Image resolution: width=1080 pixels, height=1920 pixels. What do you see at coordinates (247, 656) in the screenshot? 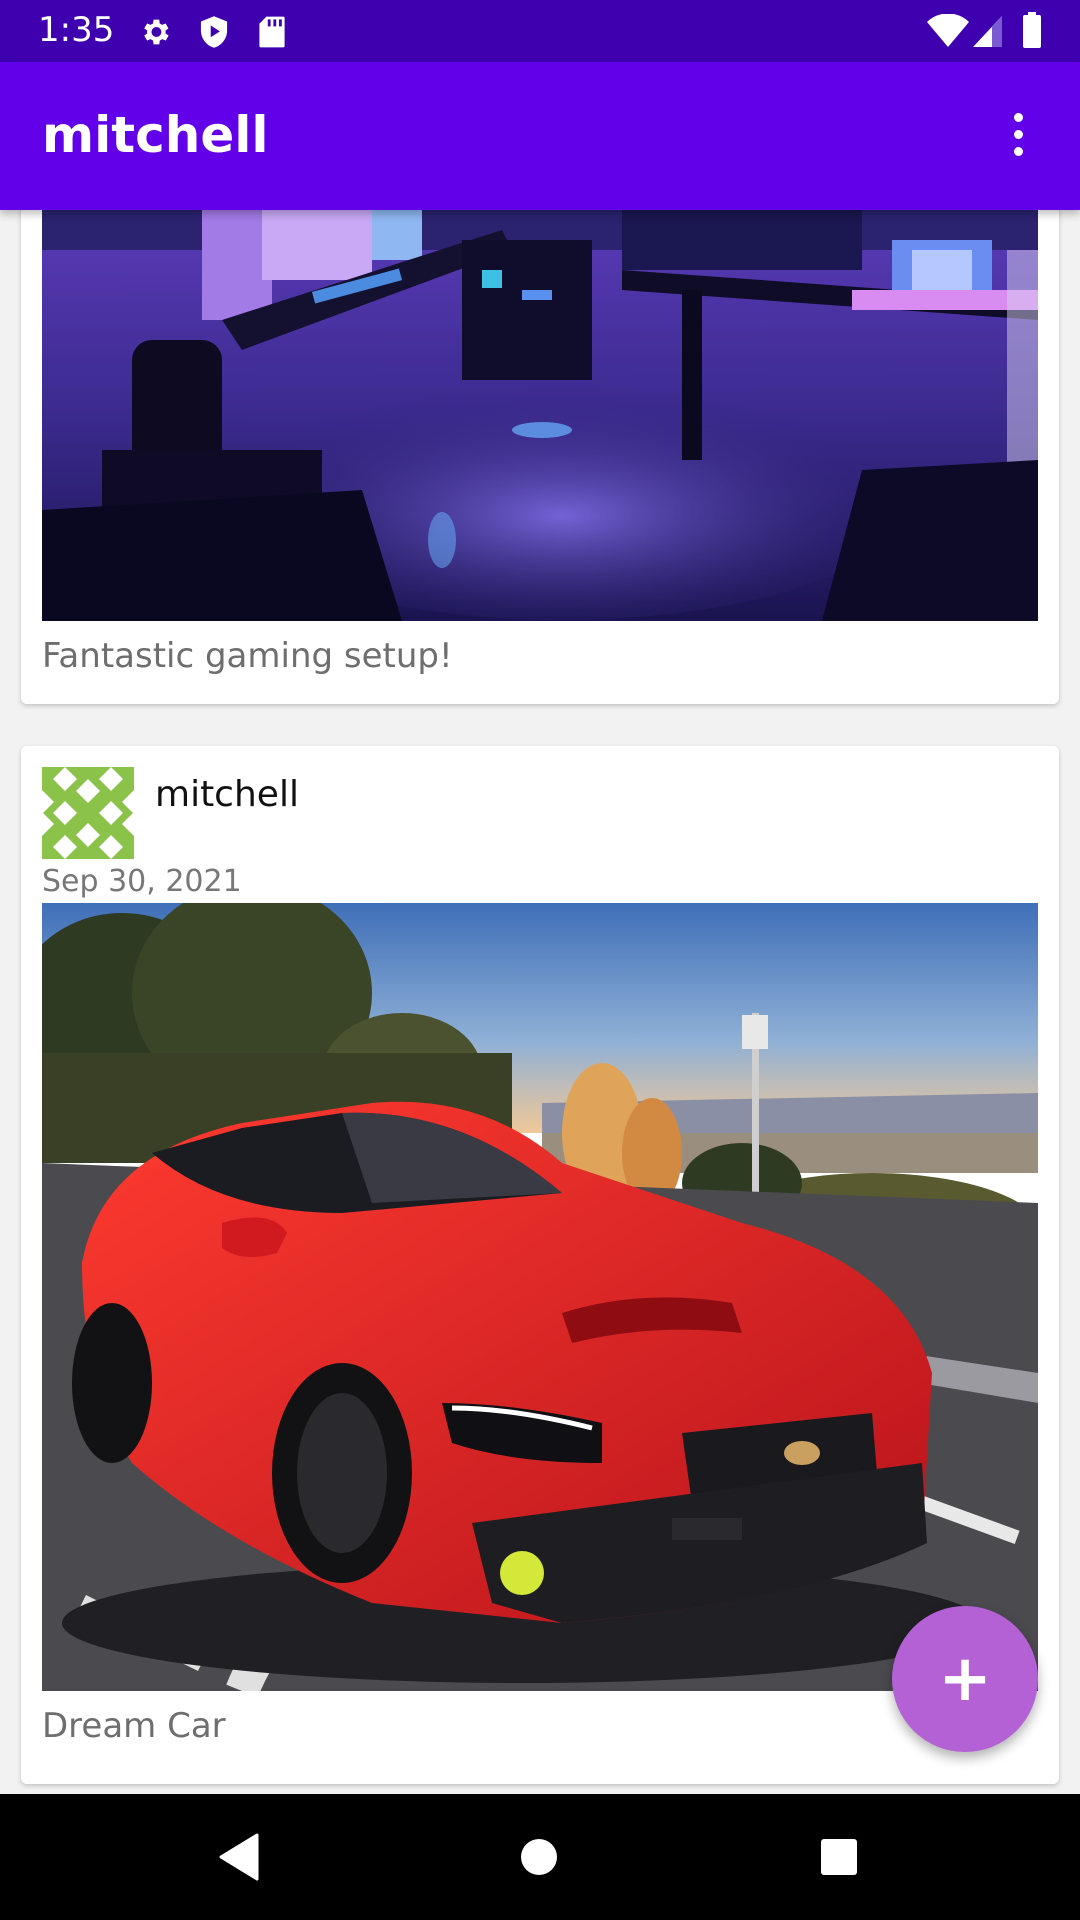
I see `post-caption: Fantastic gaming setup!` at bounding box center [247, 656].